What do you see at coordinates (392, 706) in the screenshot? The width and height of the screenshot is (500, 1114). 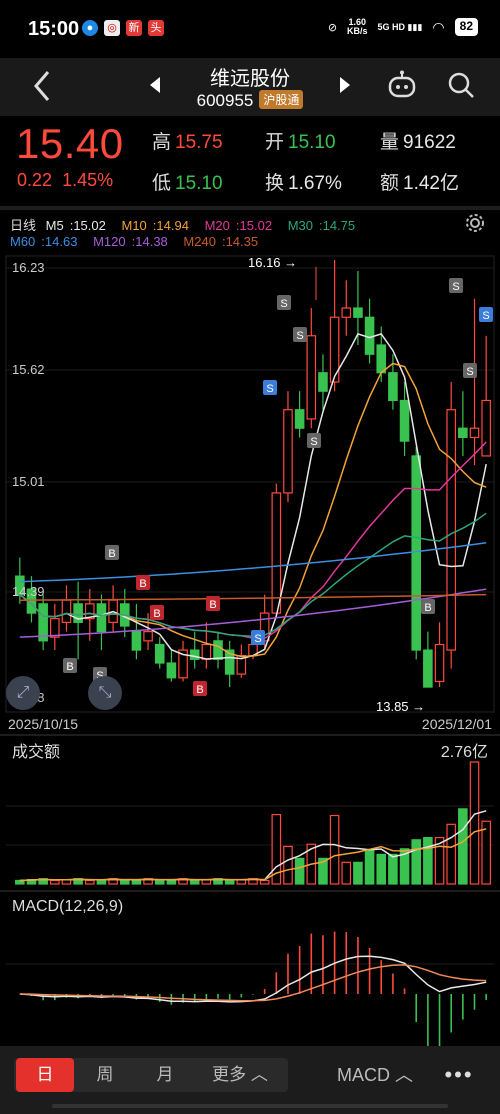 I see `min-marker-value: 13.85` at bounding box center [392, 706].